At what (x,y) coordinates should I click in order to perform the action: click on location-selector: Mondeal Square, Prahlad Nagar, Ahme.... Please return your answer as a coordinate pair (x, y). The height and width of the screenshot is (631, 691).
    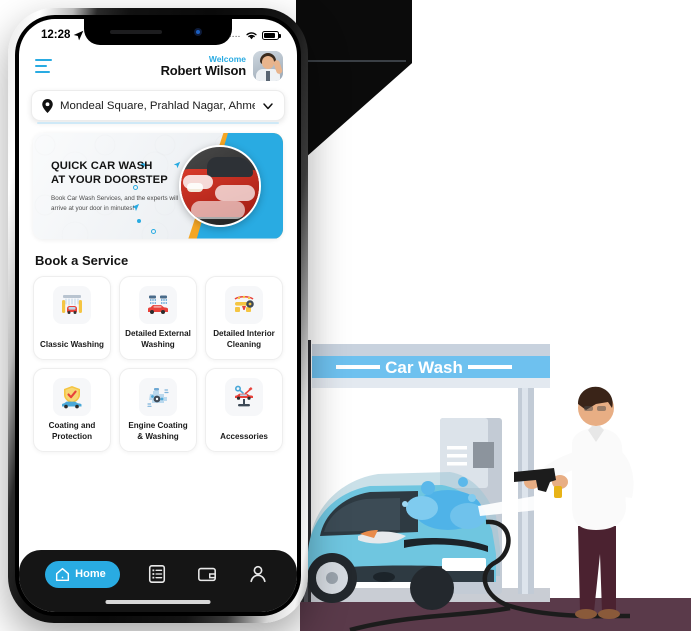
    Looking at the image, I should click on (158, 105).